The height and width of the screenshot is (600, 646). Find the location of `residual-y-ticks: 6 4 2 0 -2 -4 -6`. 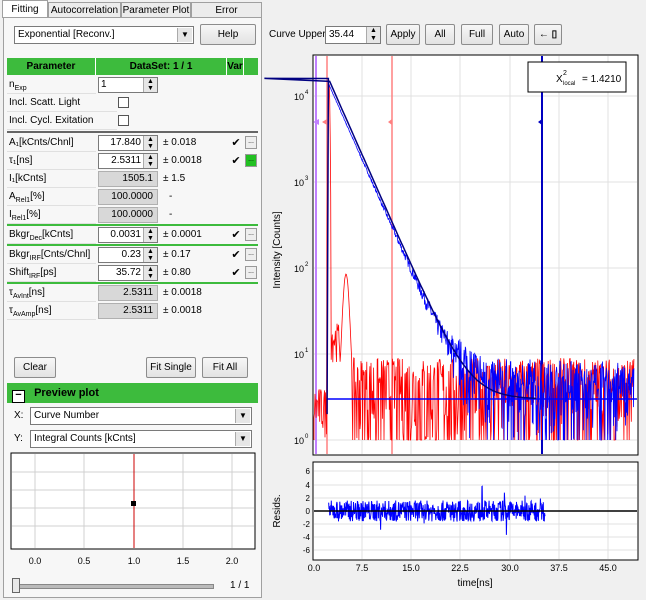

residual-y-ticks: 6 4 2 0 -2 -4 -6 is located at coordinates (307, 511).